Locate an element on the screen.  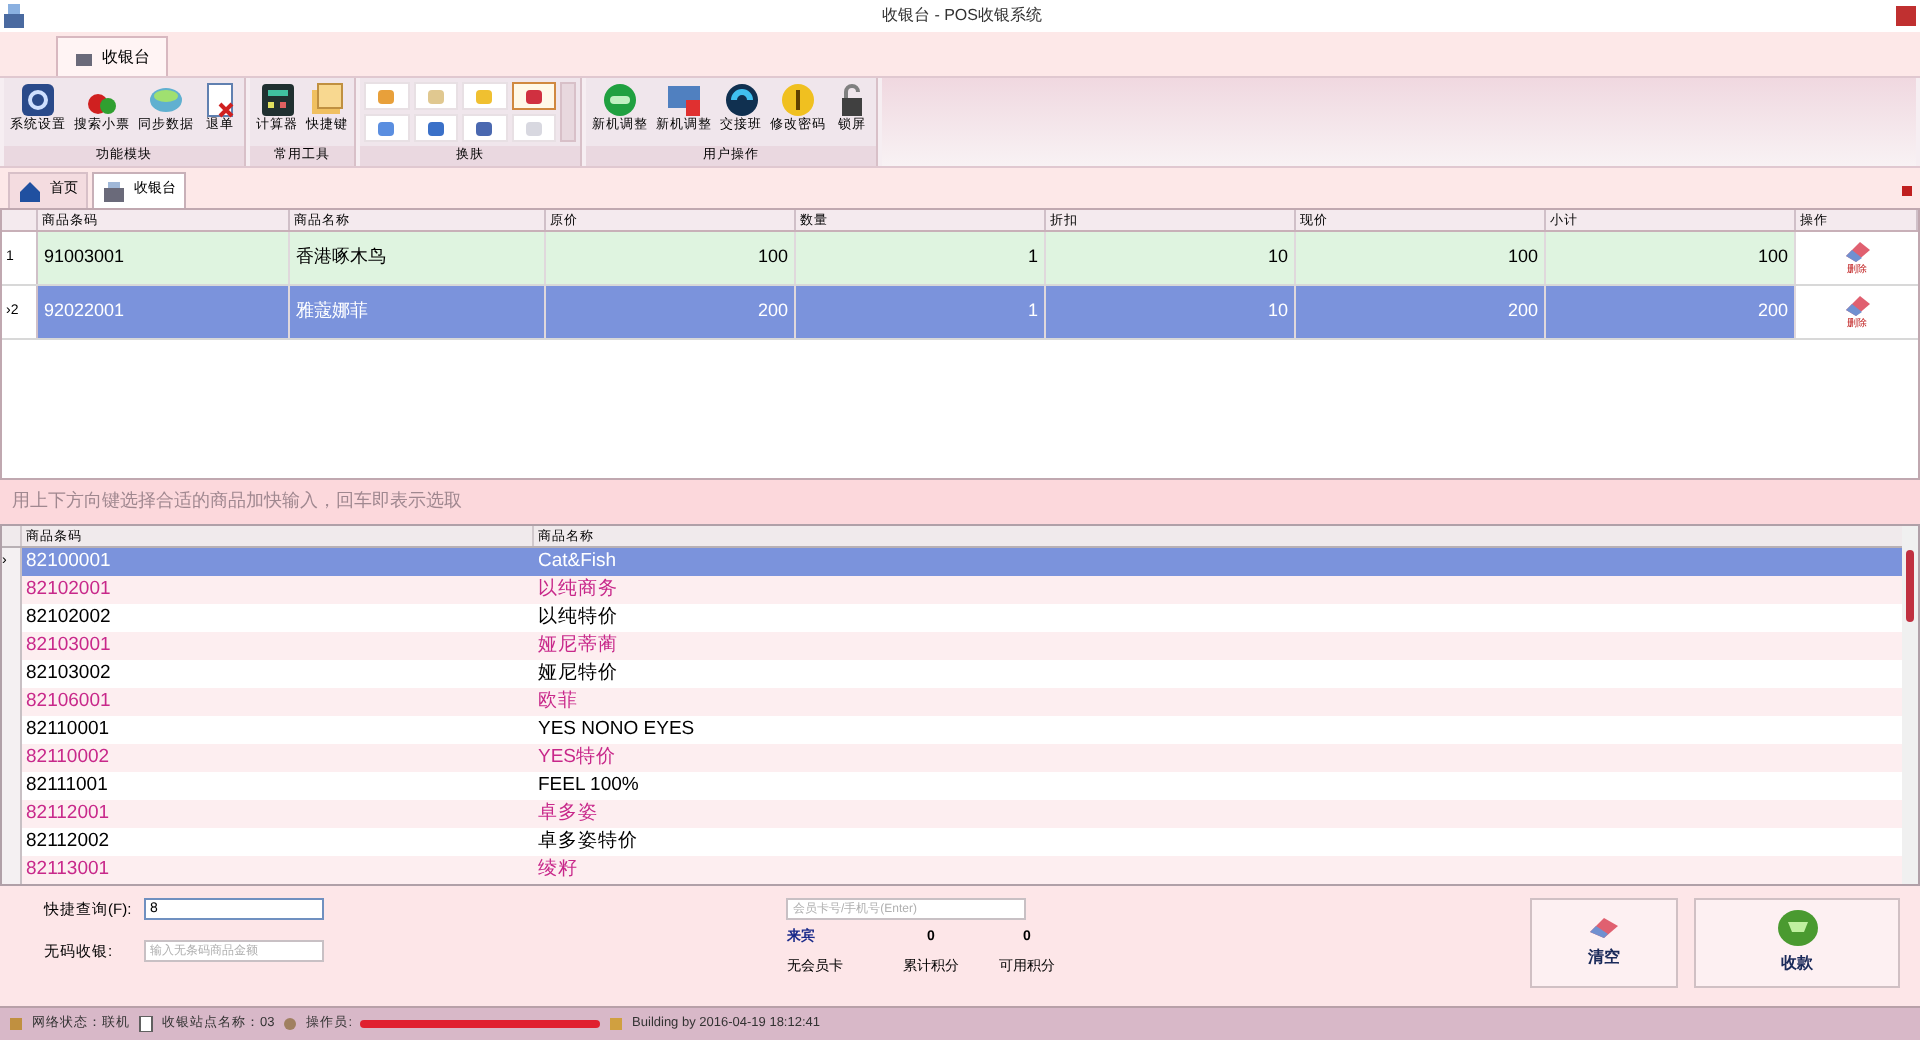
table-cell-text: 82111001 is located at coordinates (67, 786).